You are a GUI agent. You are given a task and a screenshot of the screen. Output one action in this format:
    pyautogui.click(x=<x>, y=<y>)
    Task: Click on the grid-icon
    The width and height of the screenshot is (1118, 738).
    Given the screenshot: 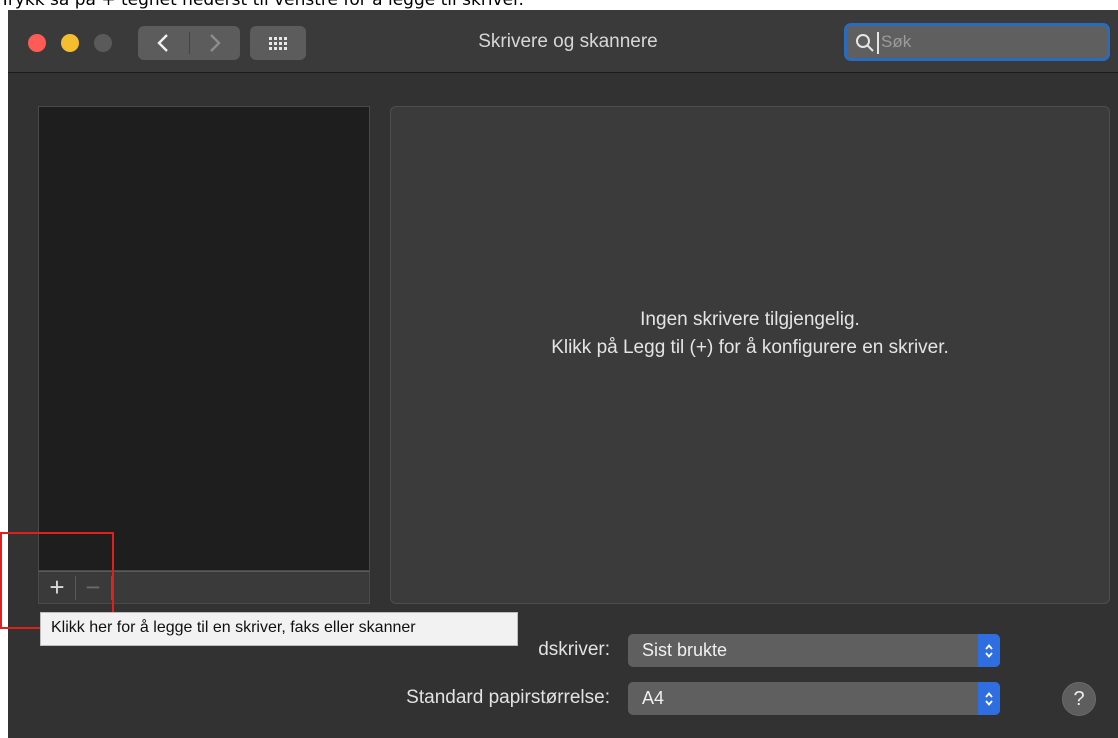 What is the action you would take?
    pyautogui.click(x=278, y=43)
    